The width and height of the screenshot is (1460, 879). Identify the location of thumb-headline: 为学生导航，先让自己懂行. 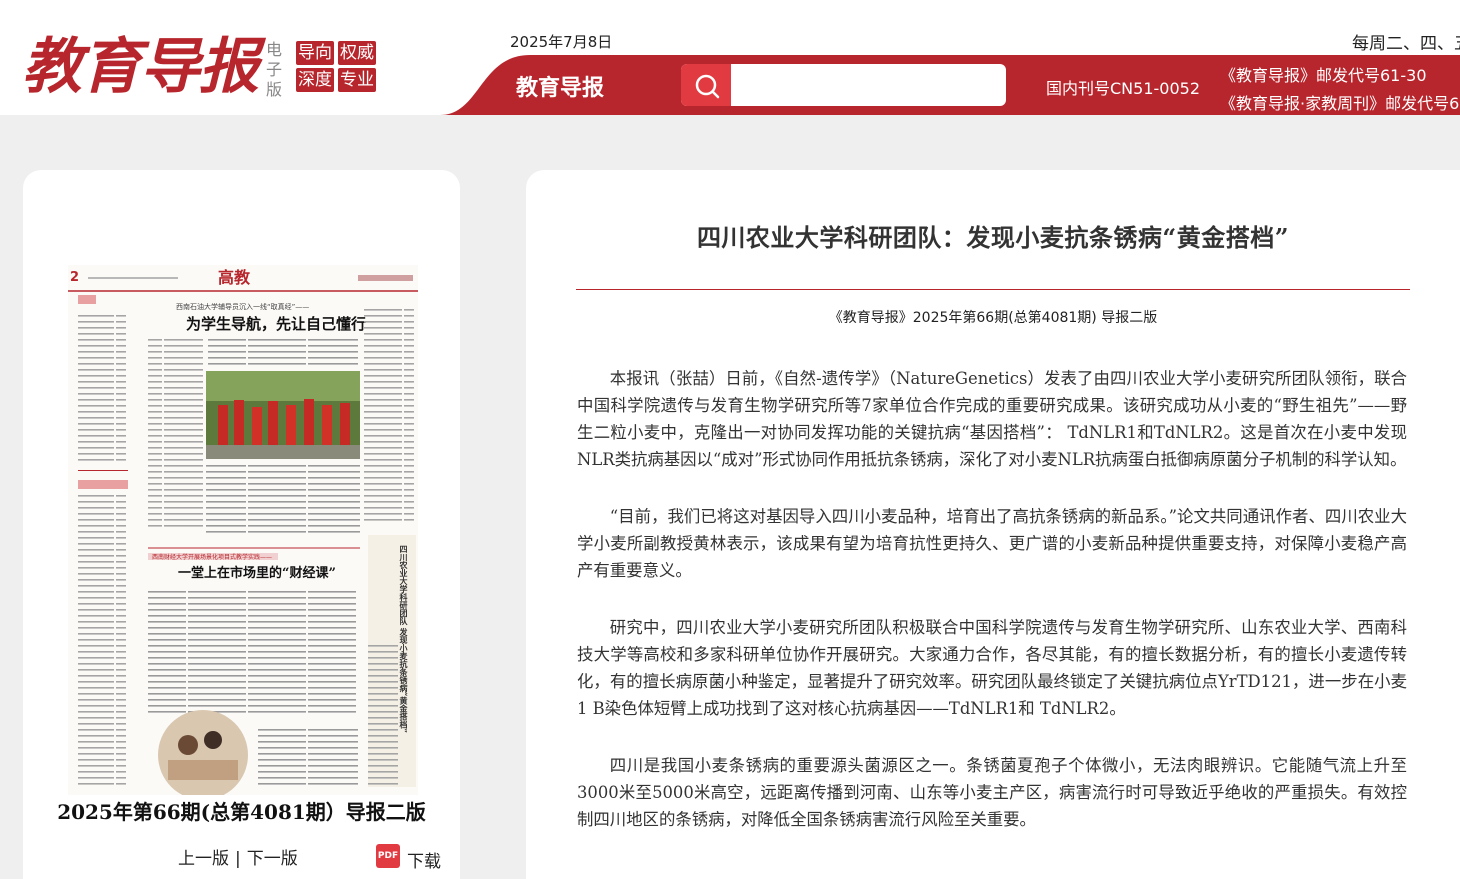
(276, 324).